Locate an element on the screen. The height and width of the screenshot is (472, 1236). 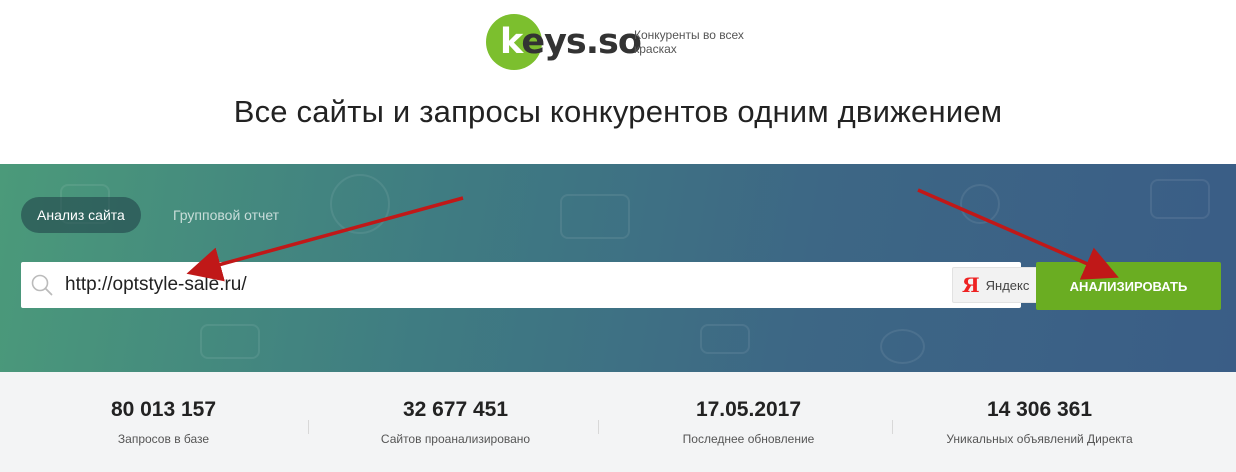
tab-group-report: Групповой отчет is located at coordinates (226, 215).